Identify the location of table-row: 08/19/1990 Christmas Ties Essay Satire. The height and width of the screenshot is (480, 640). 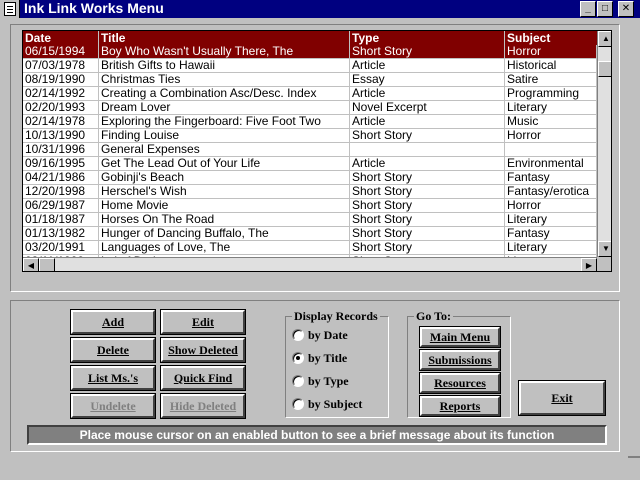
(310, 80).